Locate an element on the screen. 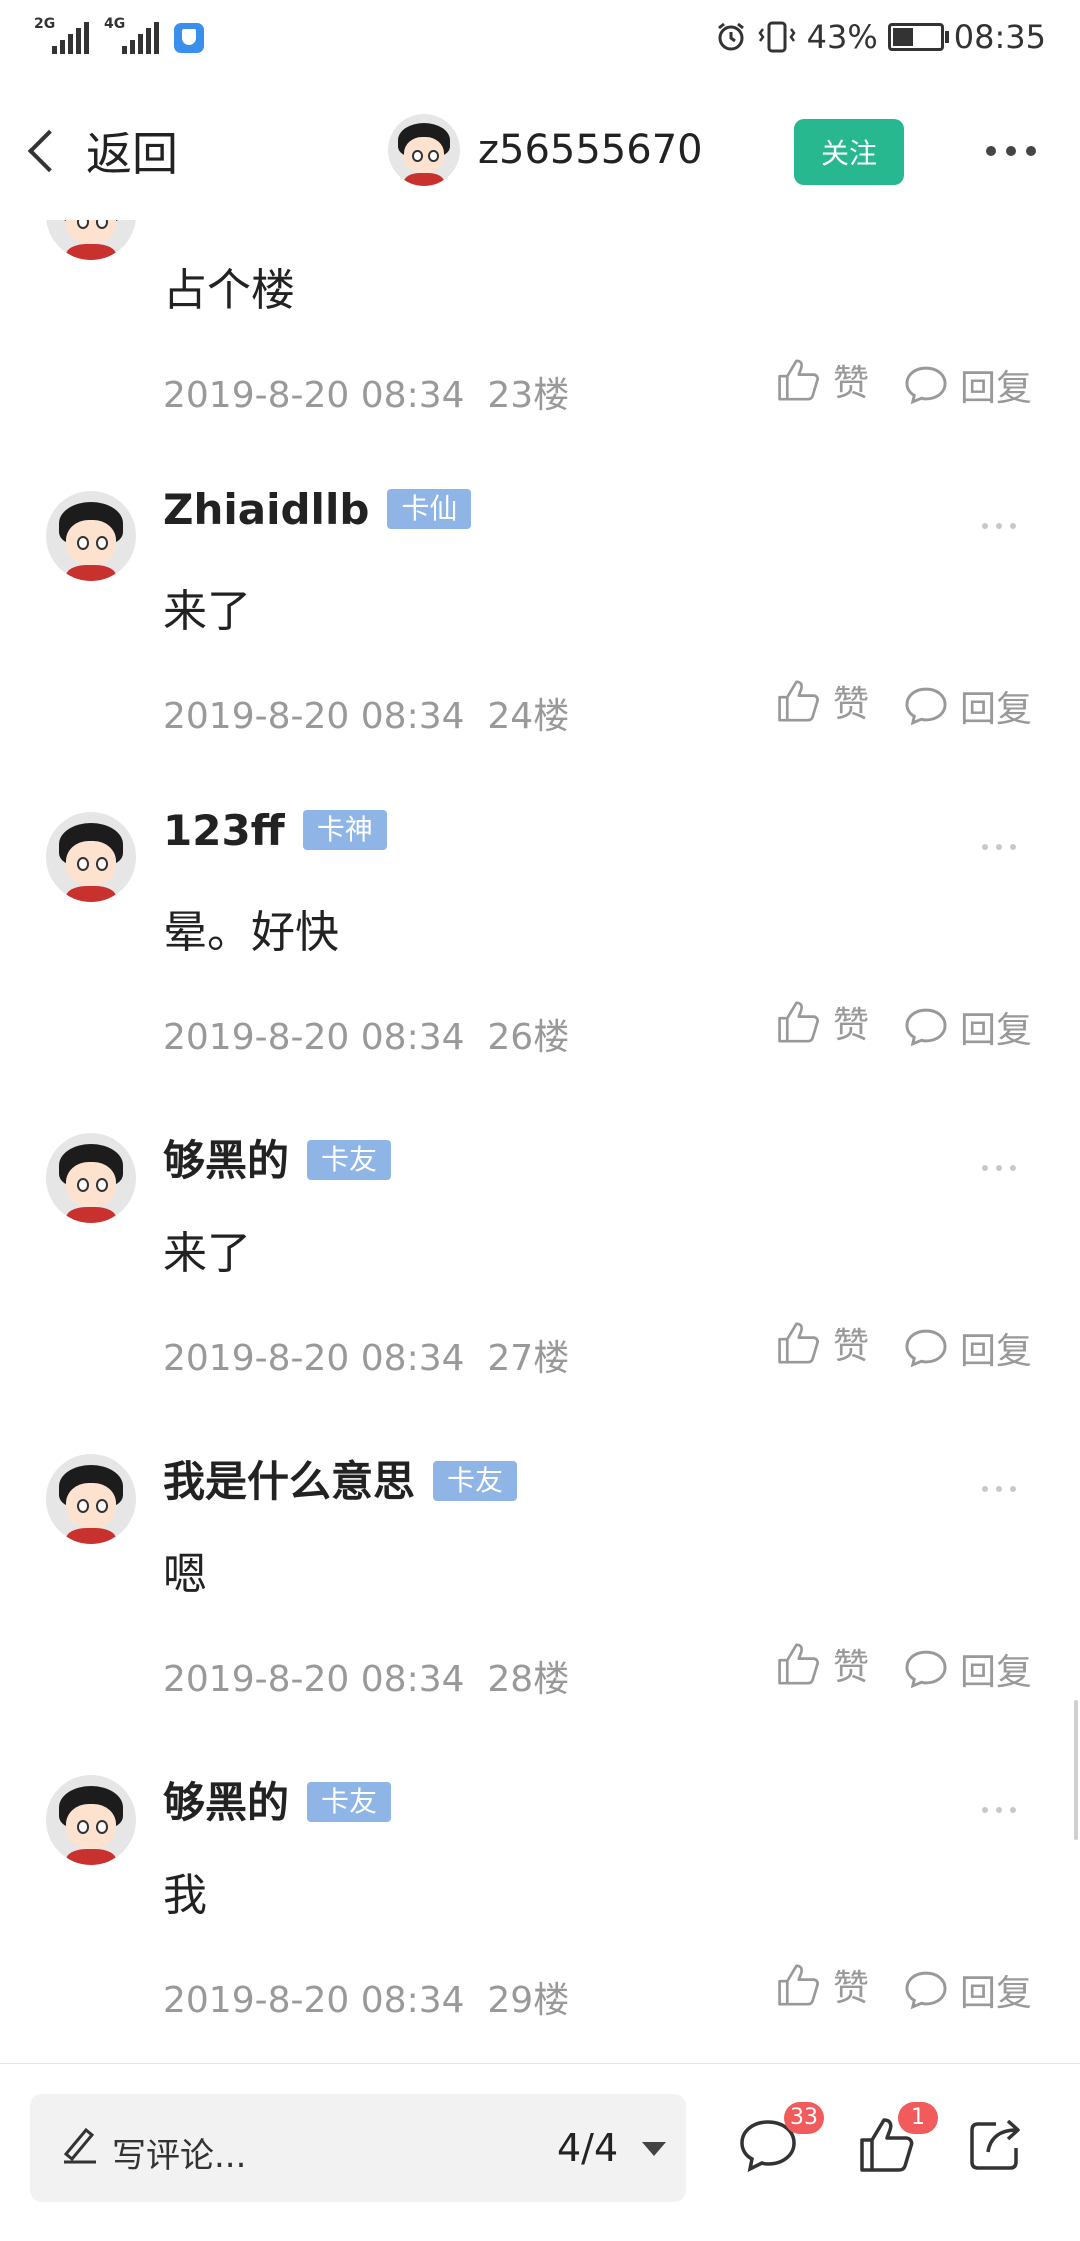 The height and width of the screenshot is (2241, 1080). share-button is located at coordinates (996, 2147).